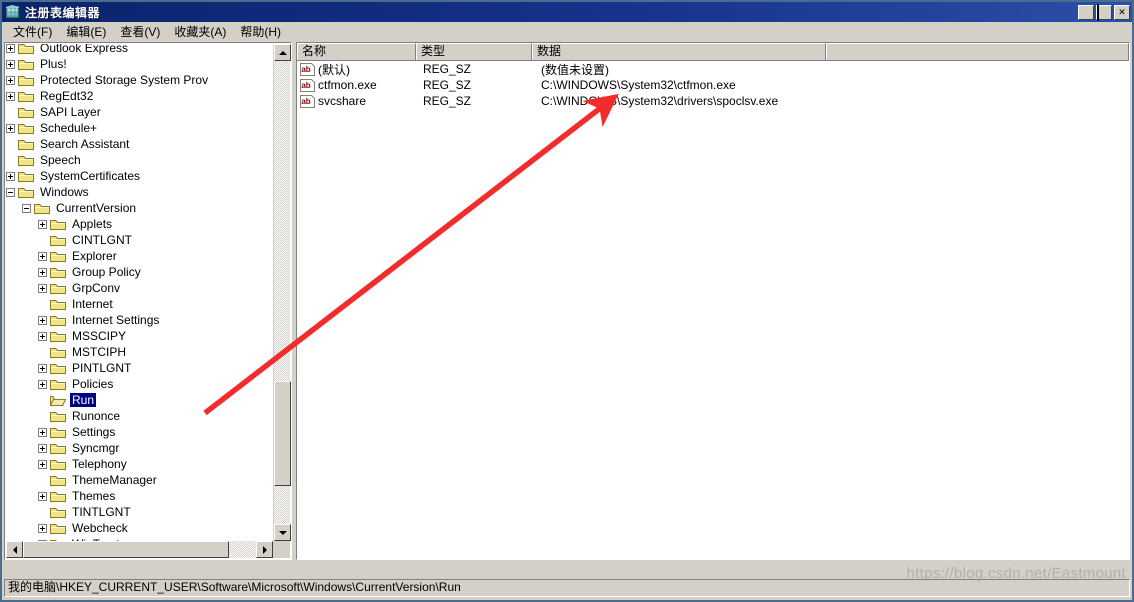  I want to click on tree-item-selected: Run, so click(139, 400).